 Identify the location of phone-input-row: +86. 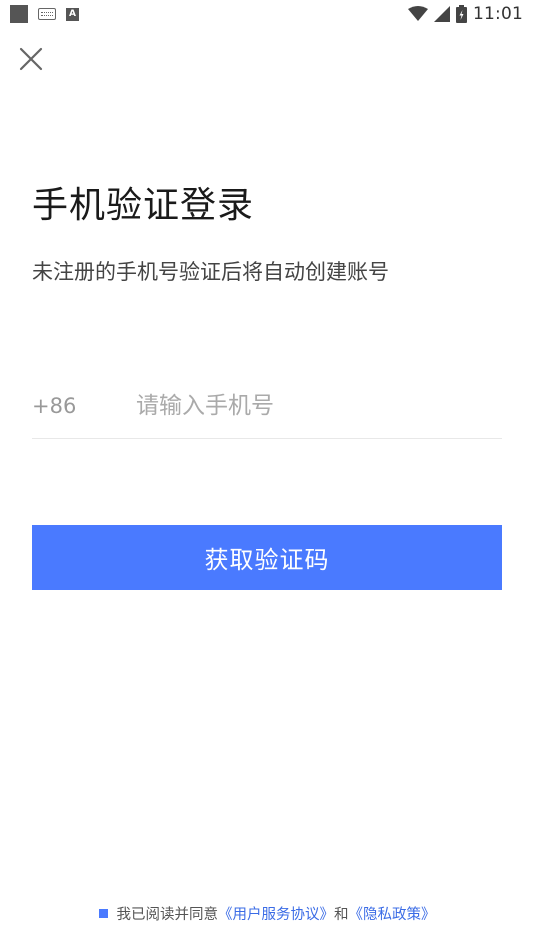
(267, 406).